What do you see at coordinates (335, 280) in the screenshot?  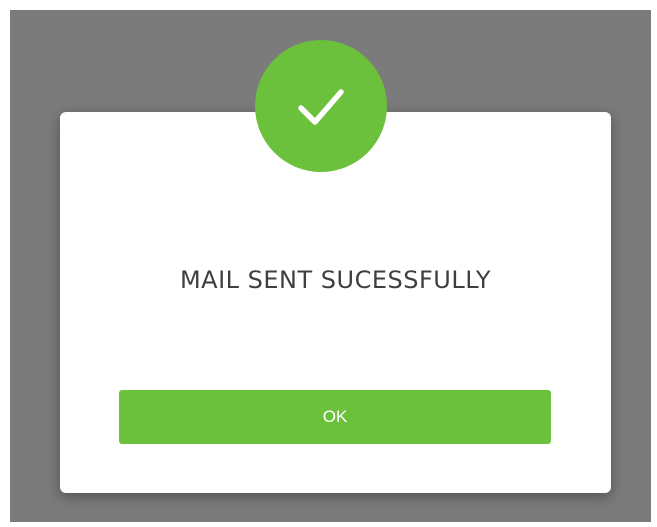 I see `success-message: MAIL SENT SUCESSFULLY` at bounding box center [335, 280].